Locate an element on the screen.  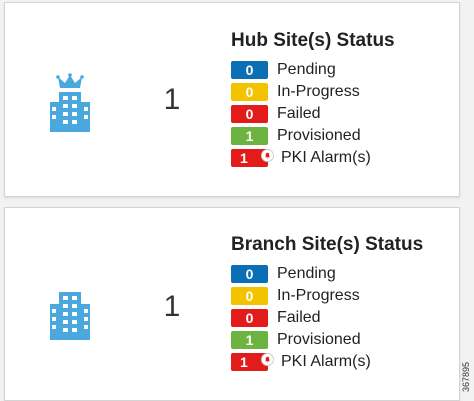
branch-site-count: 1 is located at coordinates (172, 306).